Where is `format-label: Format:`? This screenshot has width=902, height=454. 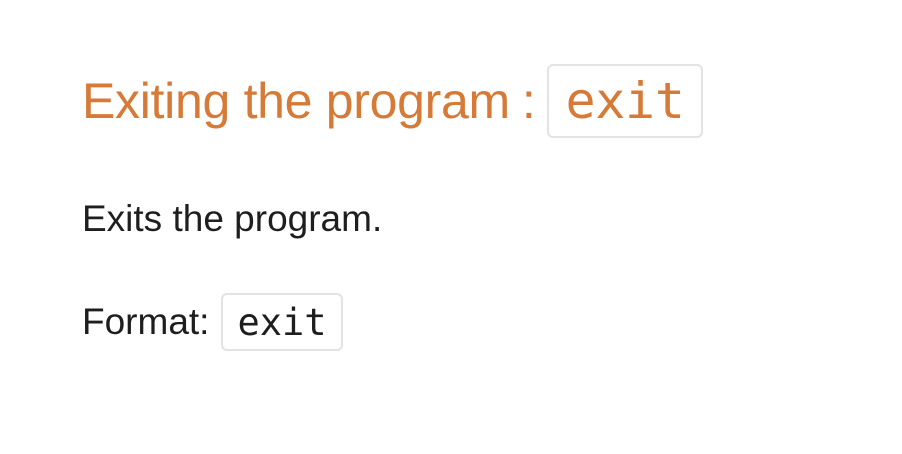
format-label: Format: is located at coordinates (146, 321).